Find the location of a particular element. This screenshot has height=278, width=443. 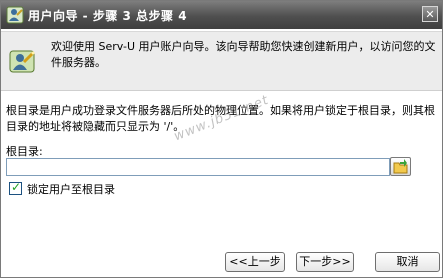

root-directory-input is located at coordinates (198, 167).